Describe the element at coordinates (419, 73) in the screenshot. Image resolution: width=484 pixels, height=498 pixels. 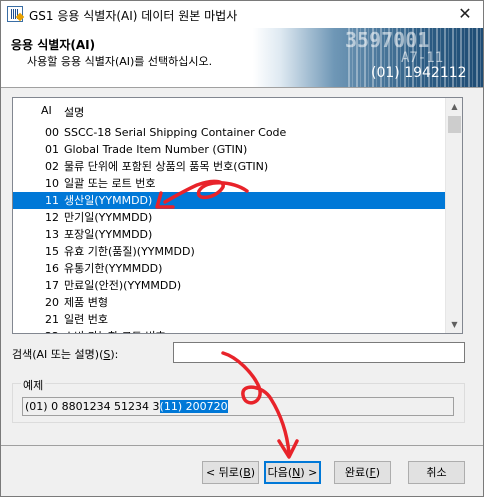
I see `banner-code: (01) 1942112` at that location.